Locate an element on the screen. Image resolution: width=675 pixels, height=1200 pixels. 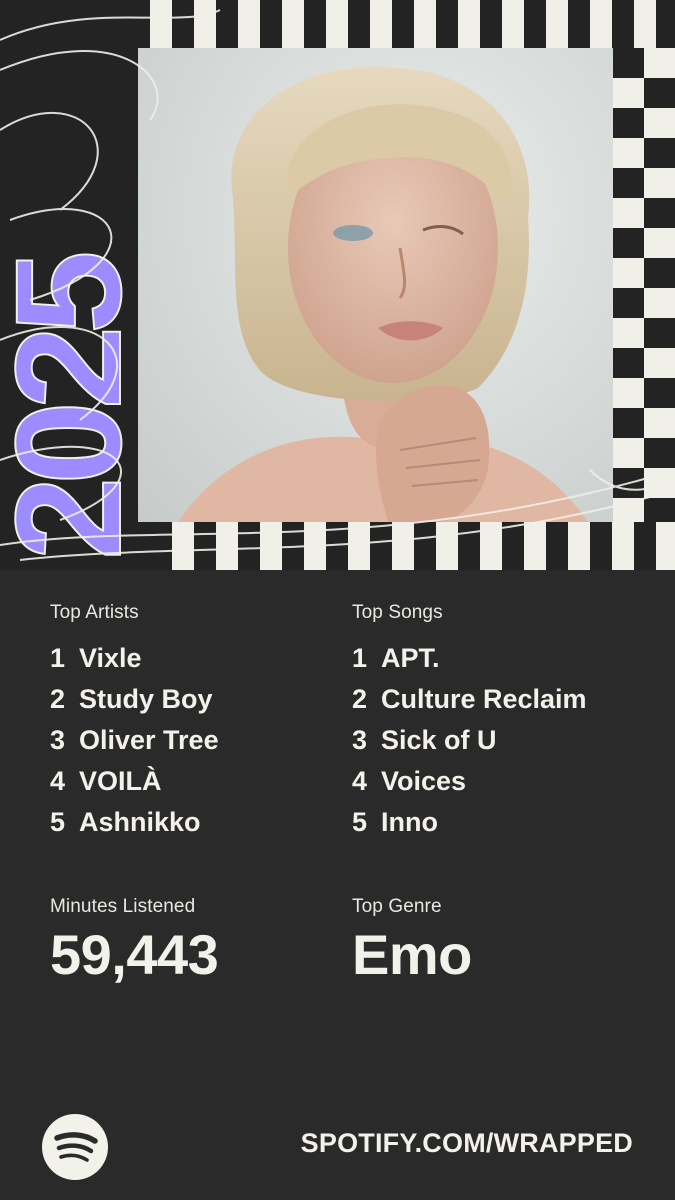
list-item: 2 Study Boy is located at coordinates (134, 699).